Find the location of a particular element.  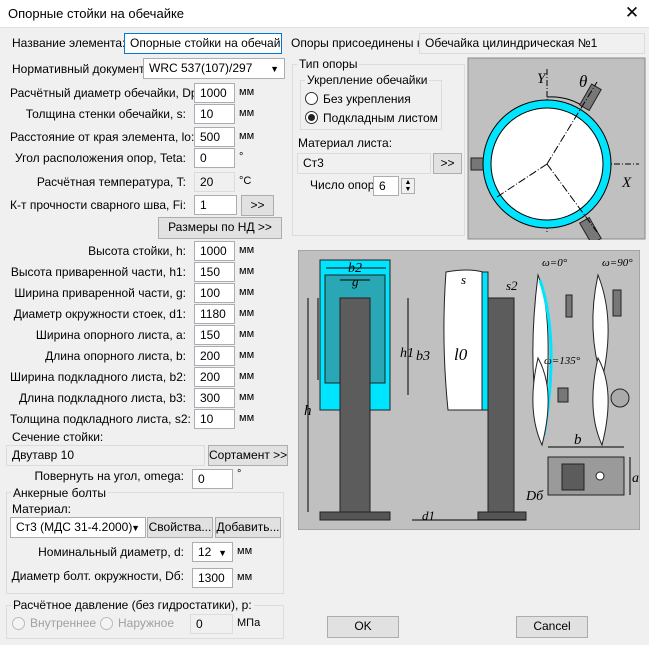

omega90-beam is located at coordinates (617, 303).